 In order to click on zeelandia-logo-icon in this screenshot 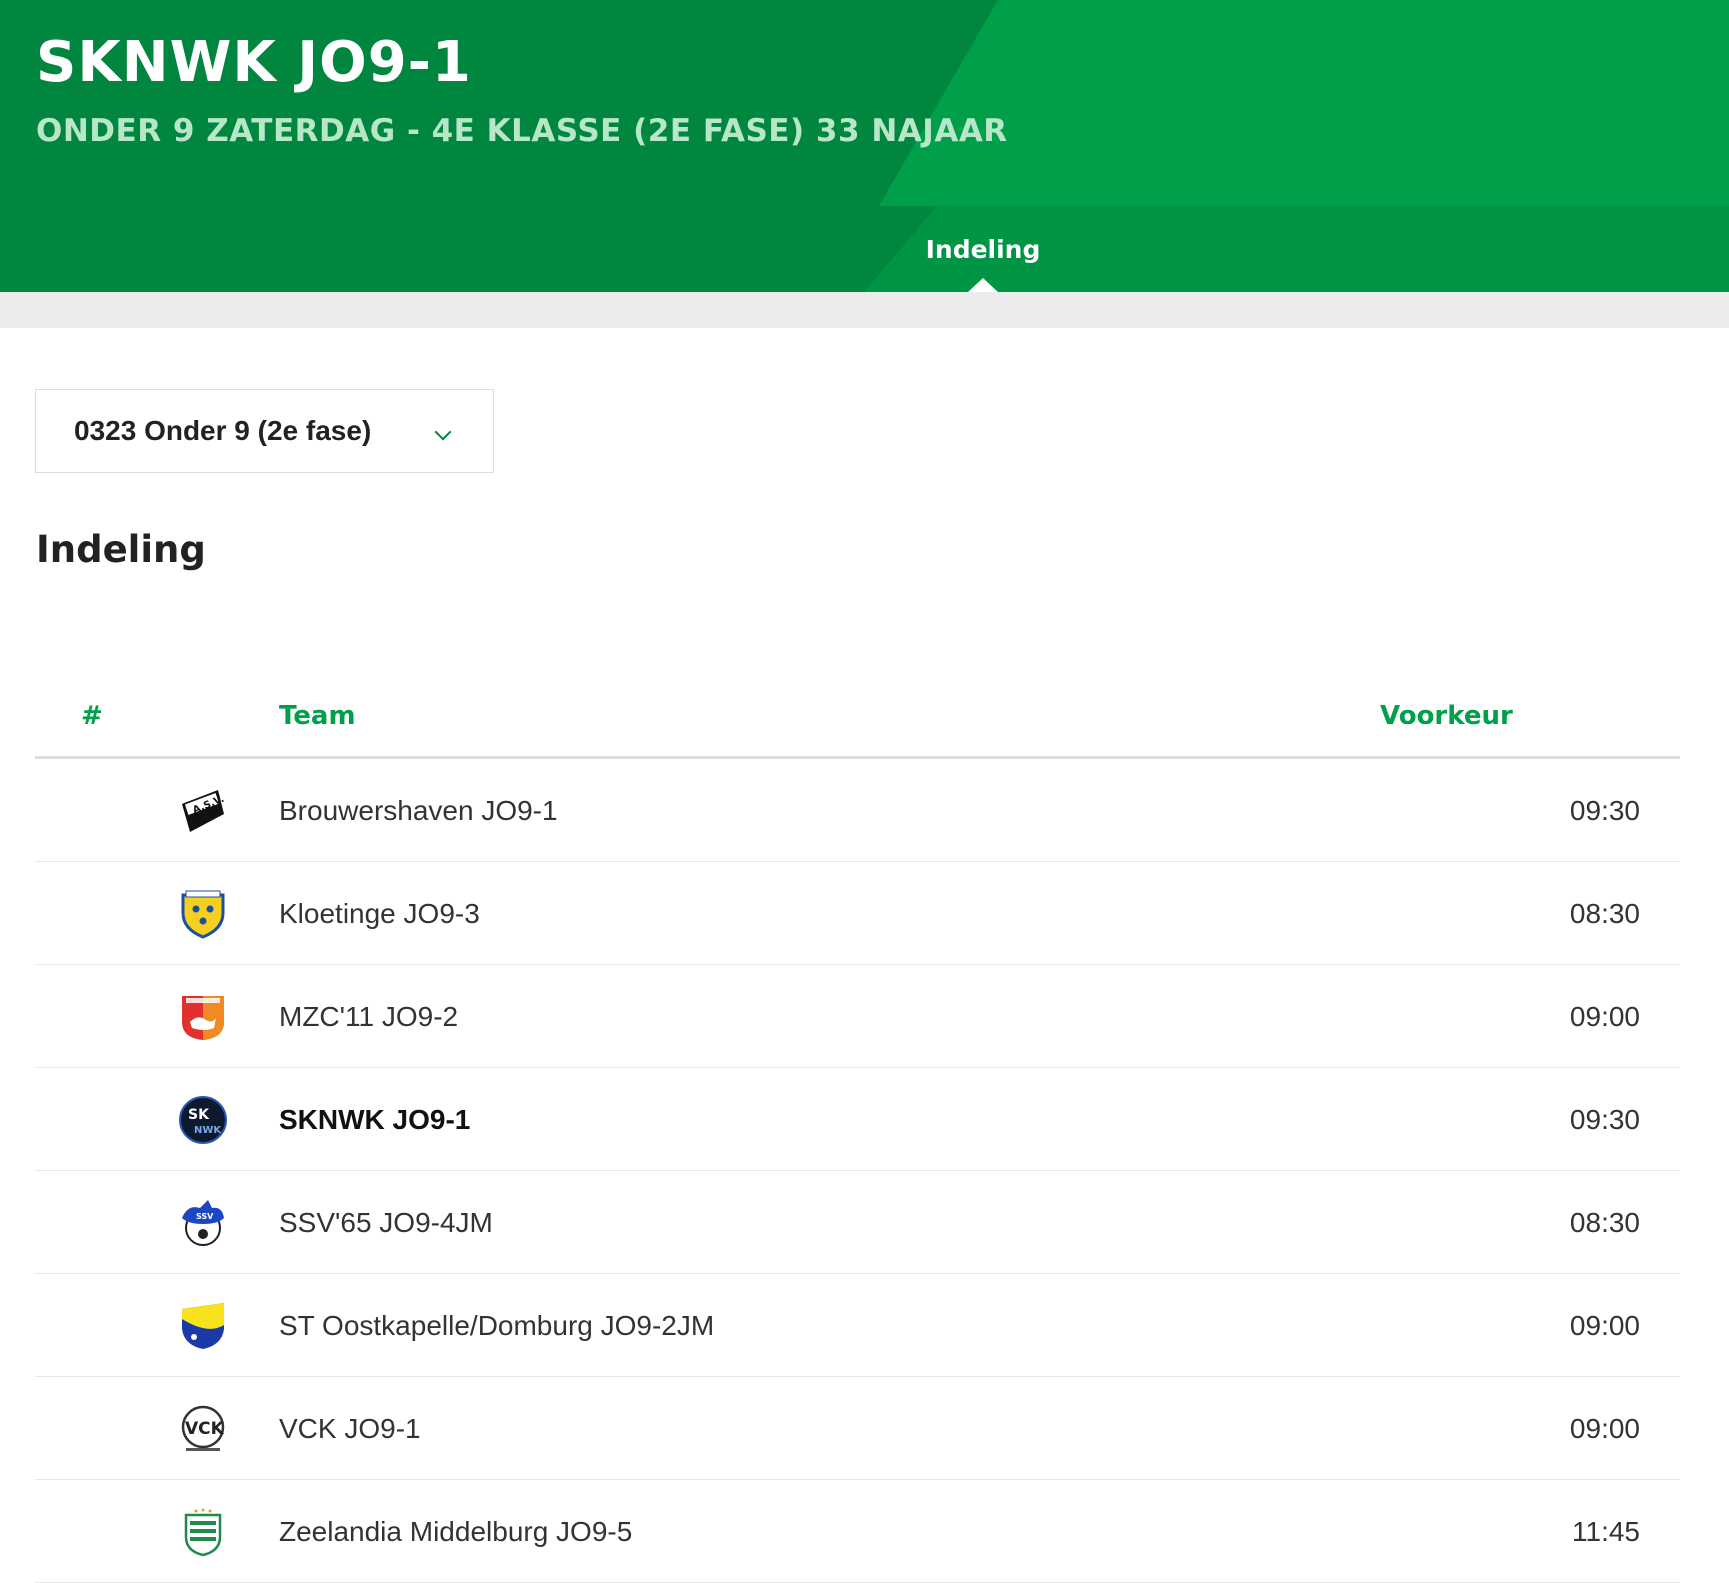, I will do `click(203, 1532)`.